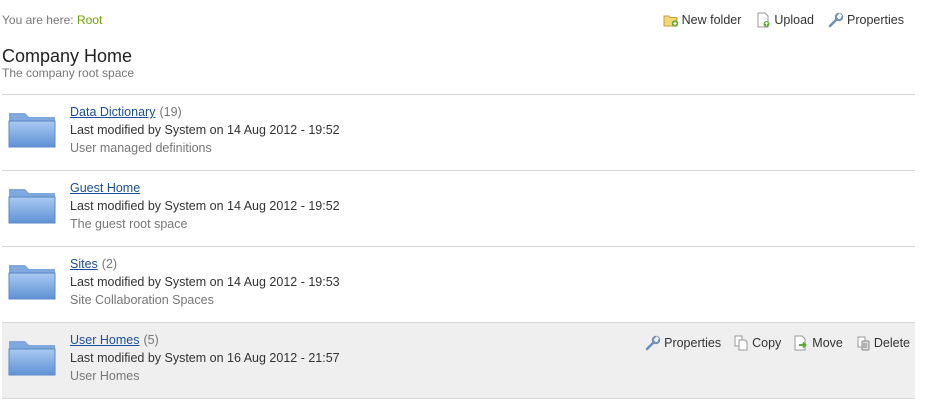  I want to click on folder-name-link: User Homes, so click(104, 340).